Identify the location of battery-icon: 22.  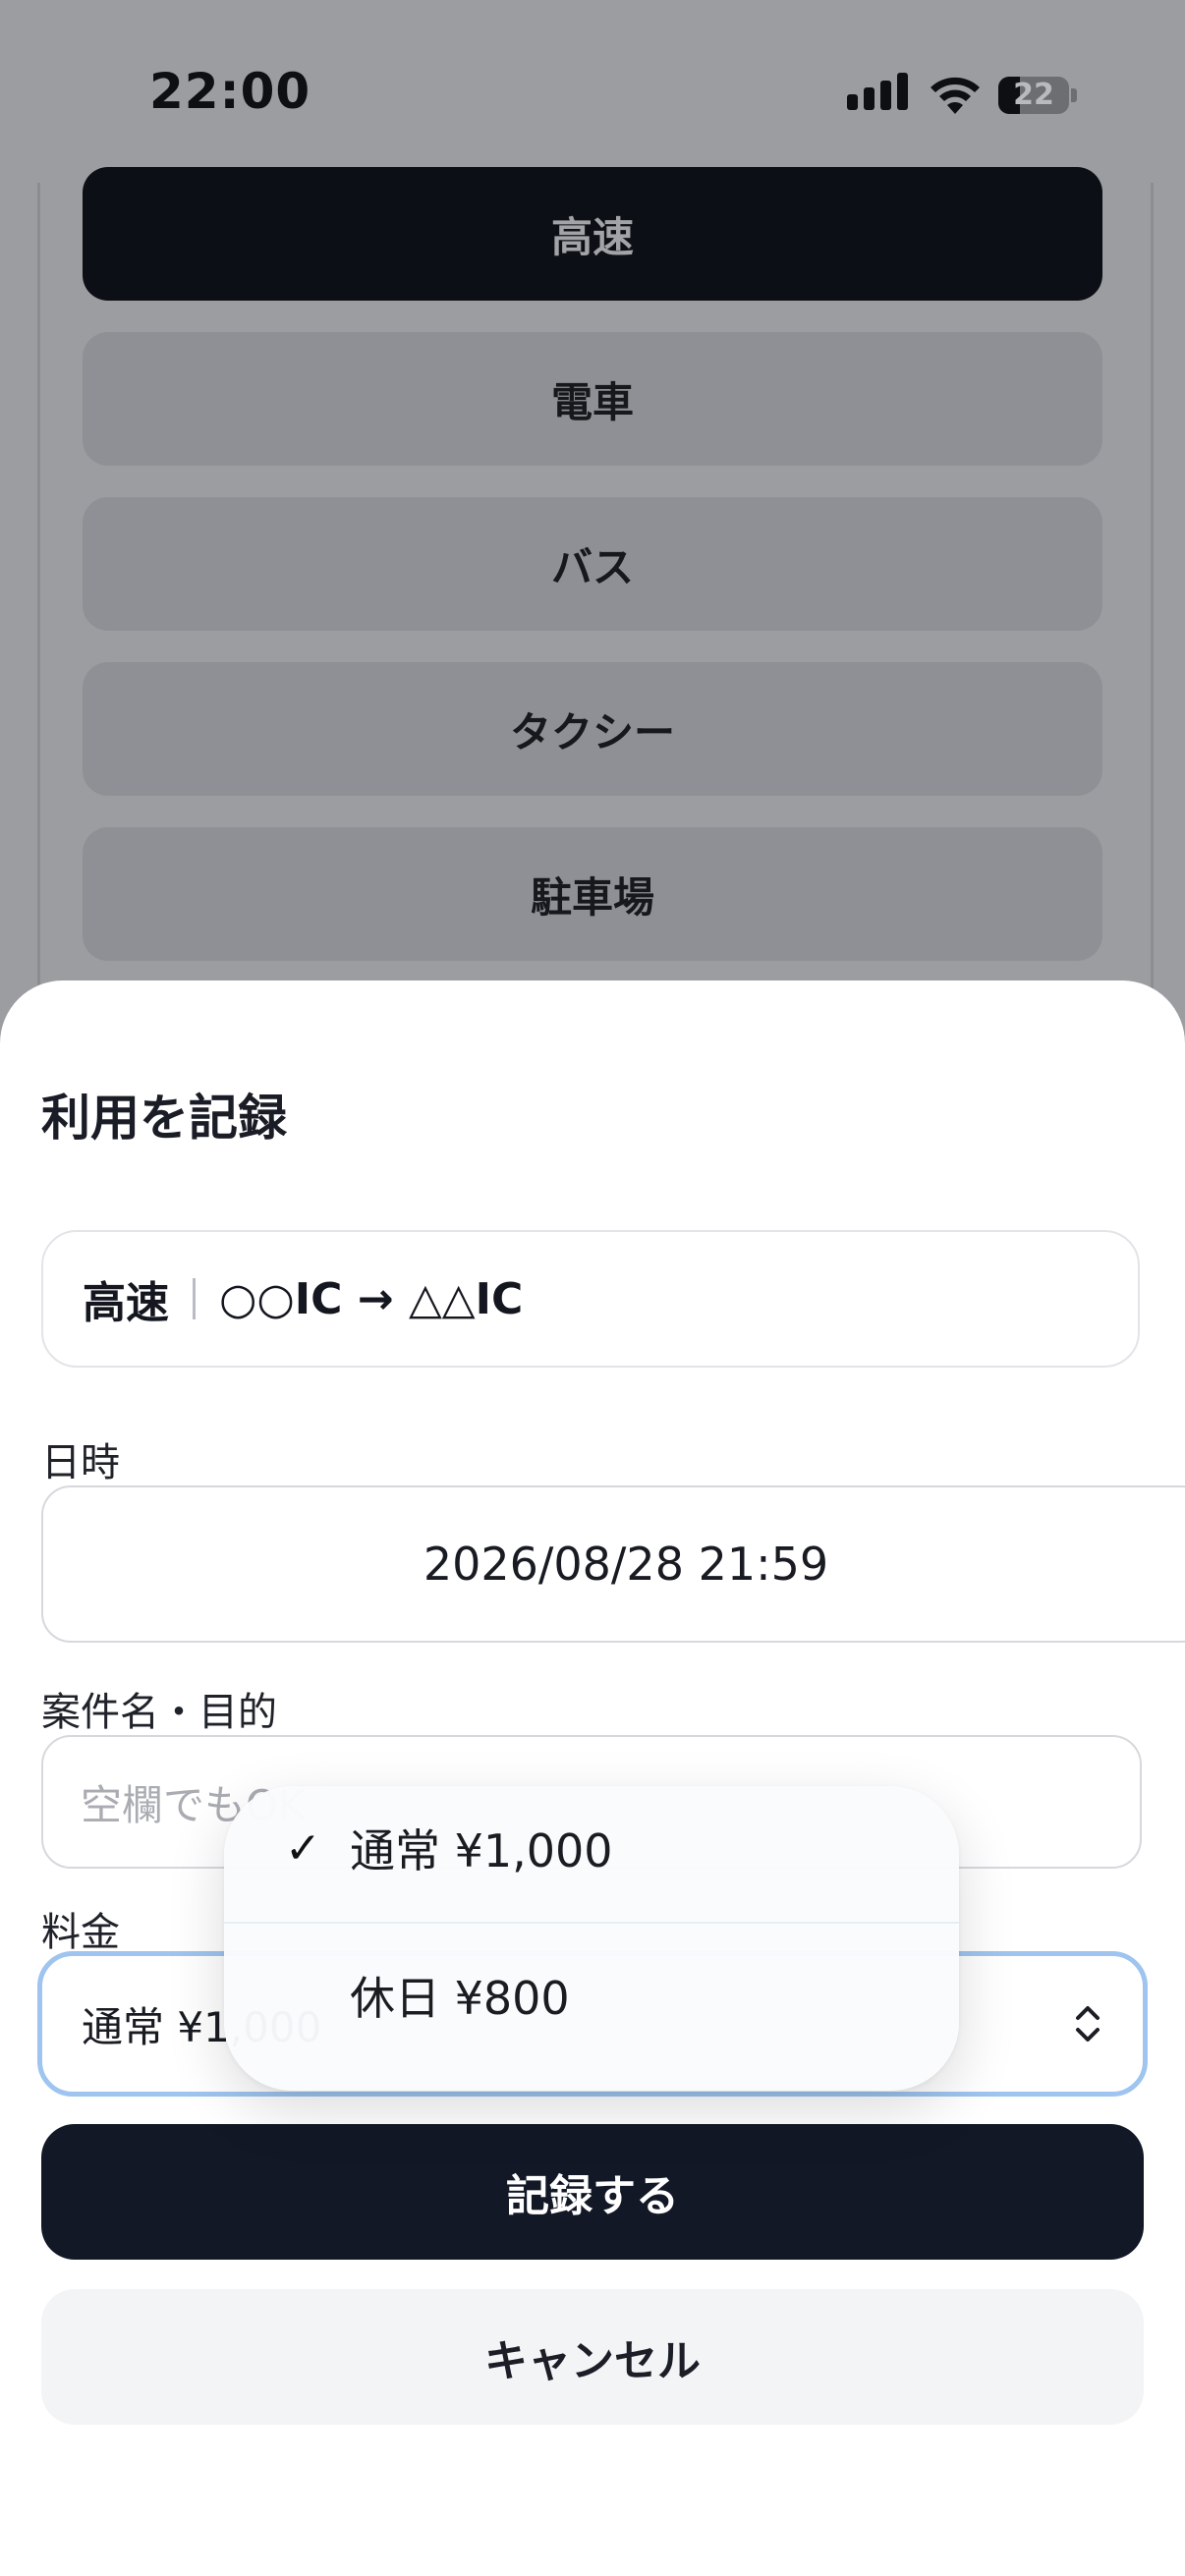
(1034, 95).